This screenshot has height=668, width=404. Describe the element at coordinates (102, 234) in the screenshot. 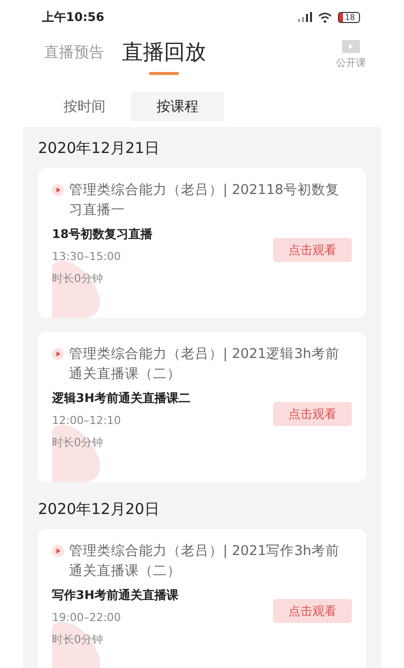

I see `lesson-title: 18号初数复习直播` at that location.